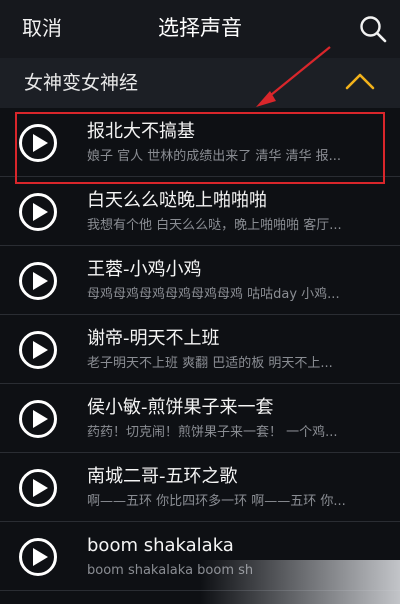 The image size is (400, 604). What do you see at coordinates (141, 131) in the screenshot?
I see `sound-title: 报北大不搞基` at bounding box center [141, 131].